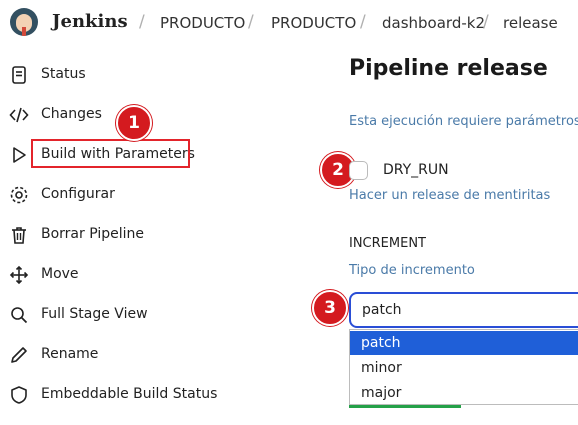  I want to click on sidebar-item-label: Borrar Pipeline, so click(93, 234).